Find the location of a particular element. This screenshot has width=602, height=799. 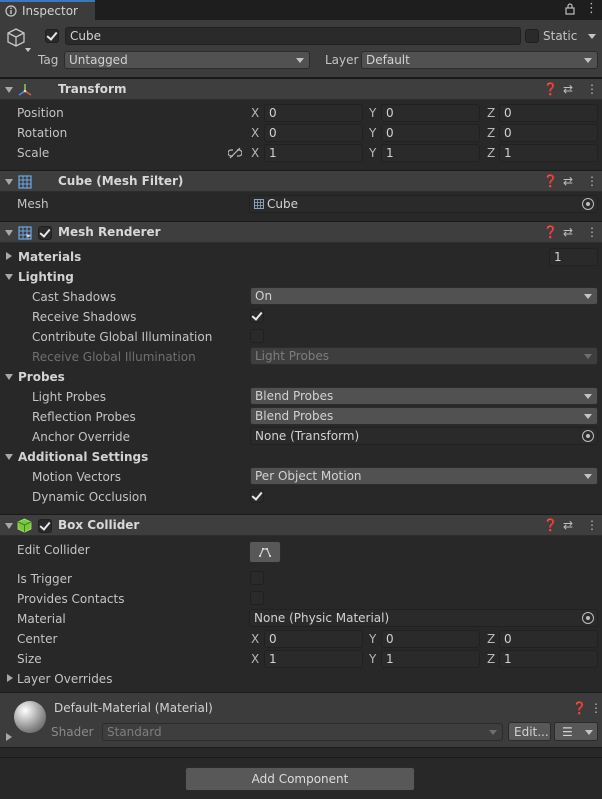

object-header: Cube Static Tag Untagged Layer Default is located at coordinates (301, 49).